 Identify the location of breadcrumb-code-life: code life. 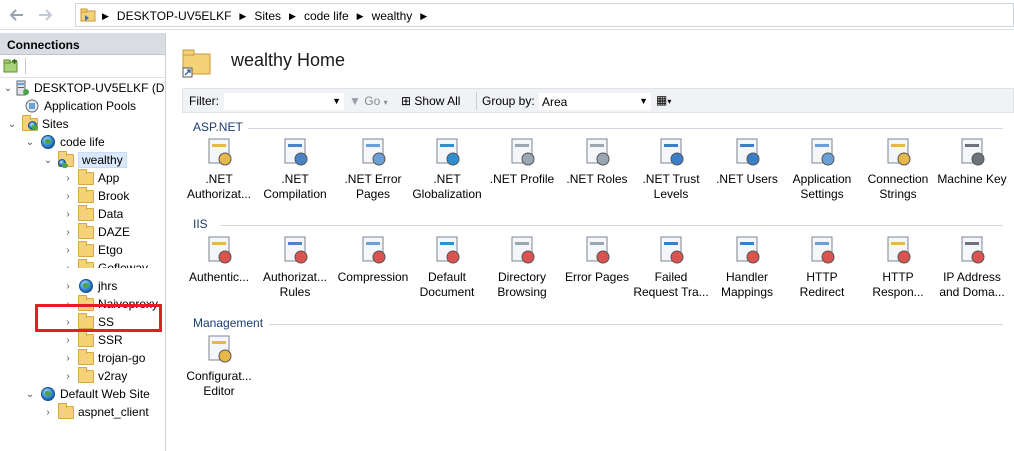
(327, 16).